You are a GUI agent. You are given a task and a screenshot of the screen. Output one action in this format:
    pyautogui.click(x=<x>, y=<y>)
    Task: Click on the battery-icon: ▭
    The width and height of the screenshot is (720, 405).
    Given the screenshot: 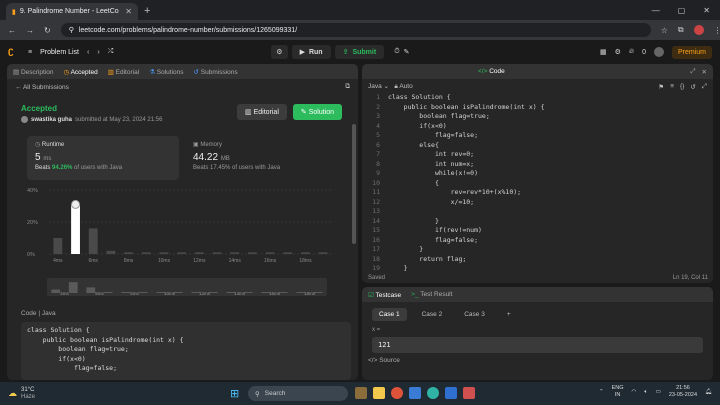 What is the action you would take?
    pyautogui.click(x=658, y=392)
    